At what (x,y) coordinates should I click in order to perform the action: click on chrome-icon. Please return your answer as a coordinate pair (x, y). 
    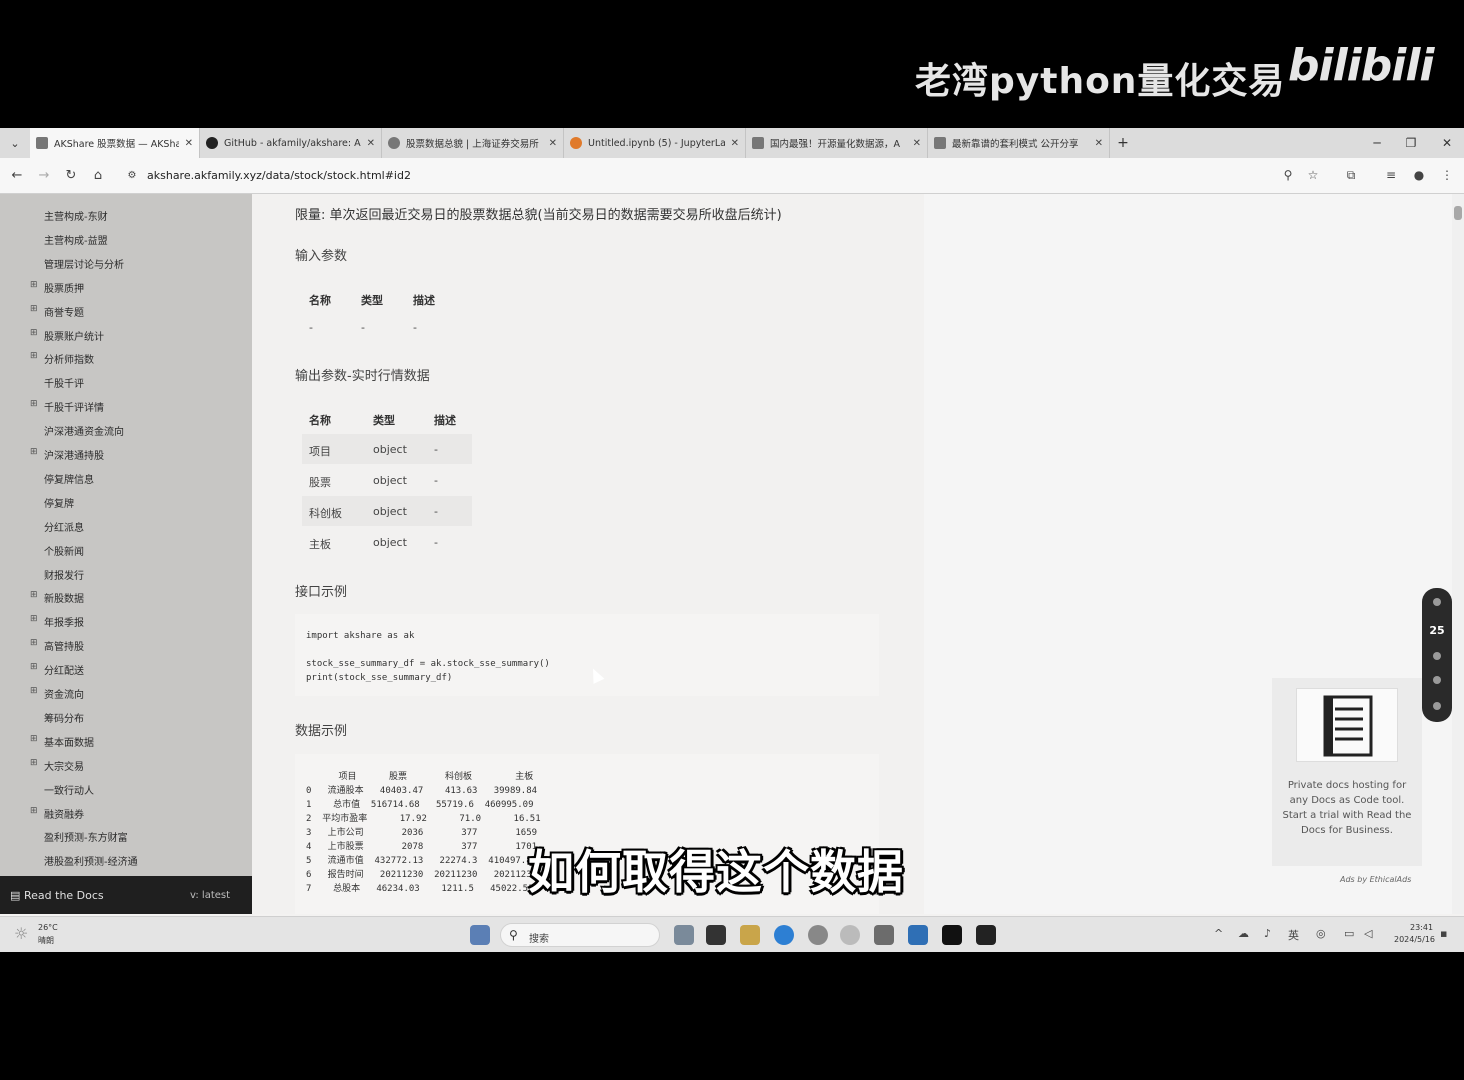
    Looking at the image, I should click on (818, 935).